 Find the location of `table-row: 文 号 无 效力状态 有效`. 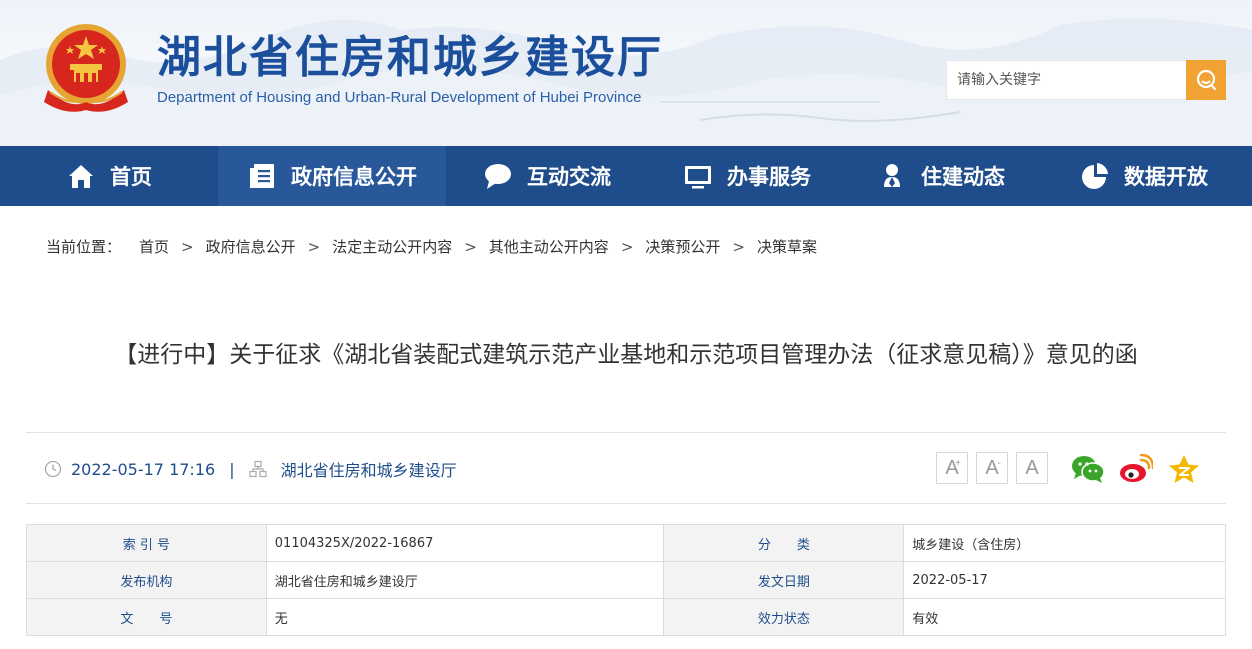

table-row: 文 号 无 效力状态 有效 is located at coordinates (626, 617).